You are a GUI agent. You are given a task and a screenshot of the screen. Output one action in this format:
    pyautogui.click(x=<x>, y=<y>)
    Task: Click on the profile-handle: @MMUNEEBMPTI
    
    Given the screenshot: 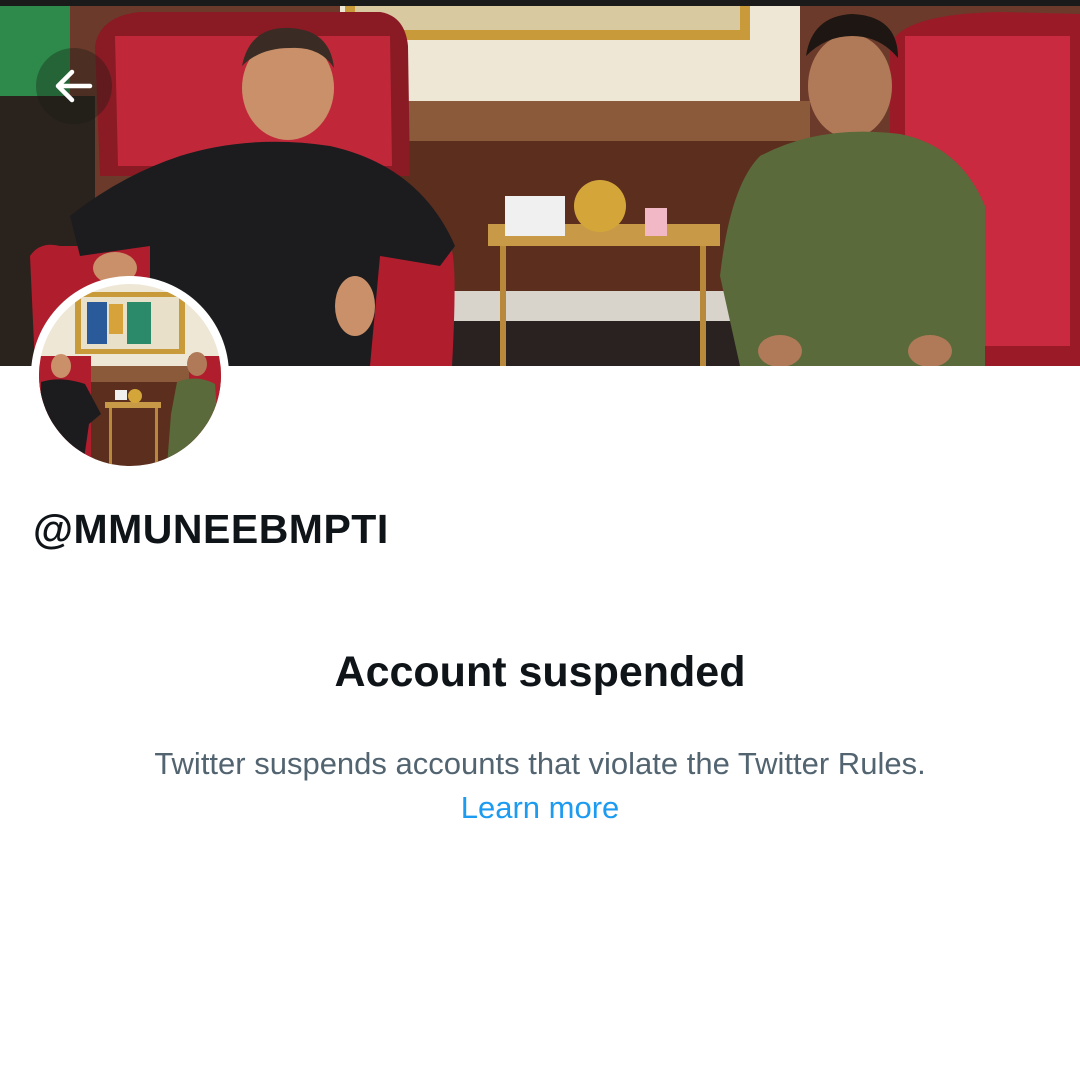 What is the action you would take?
    pyautogui.click(x=211, y=529)
    